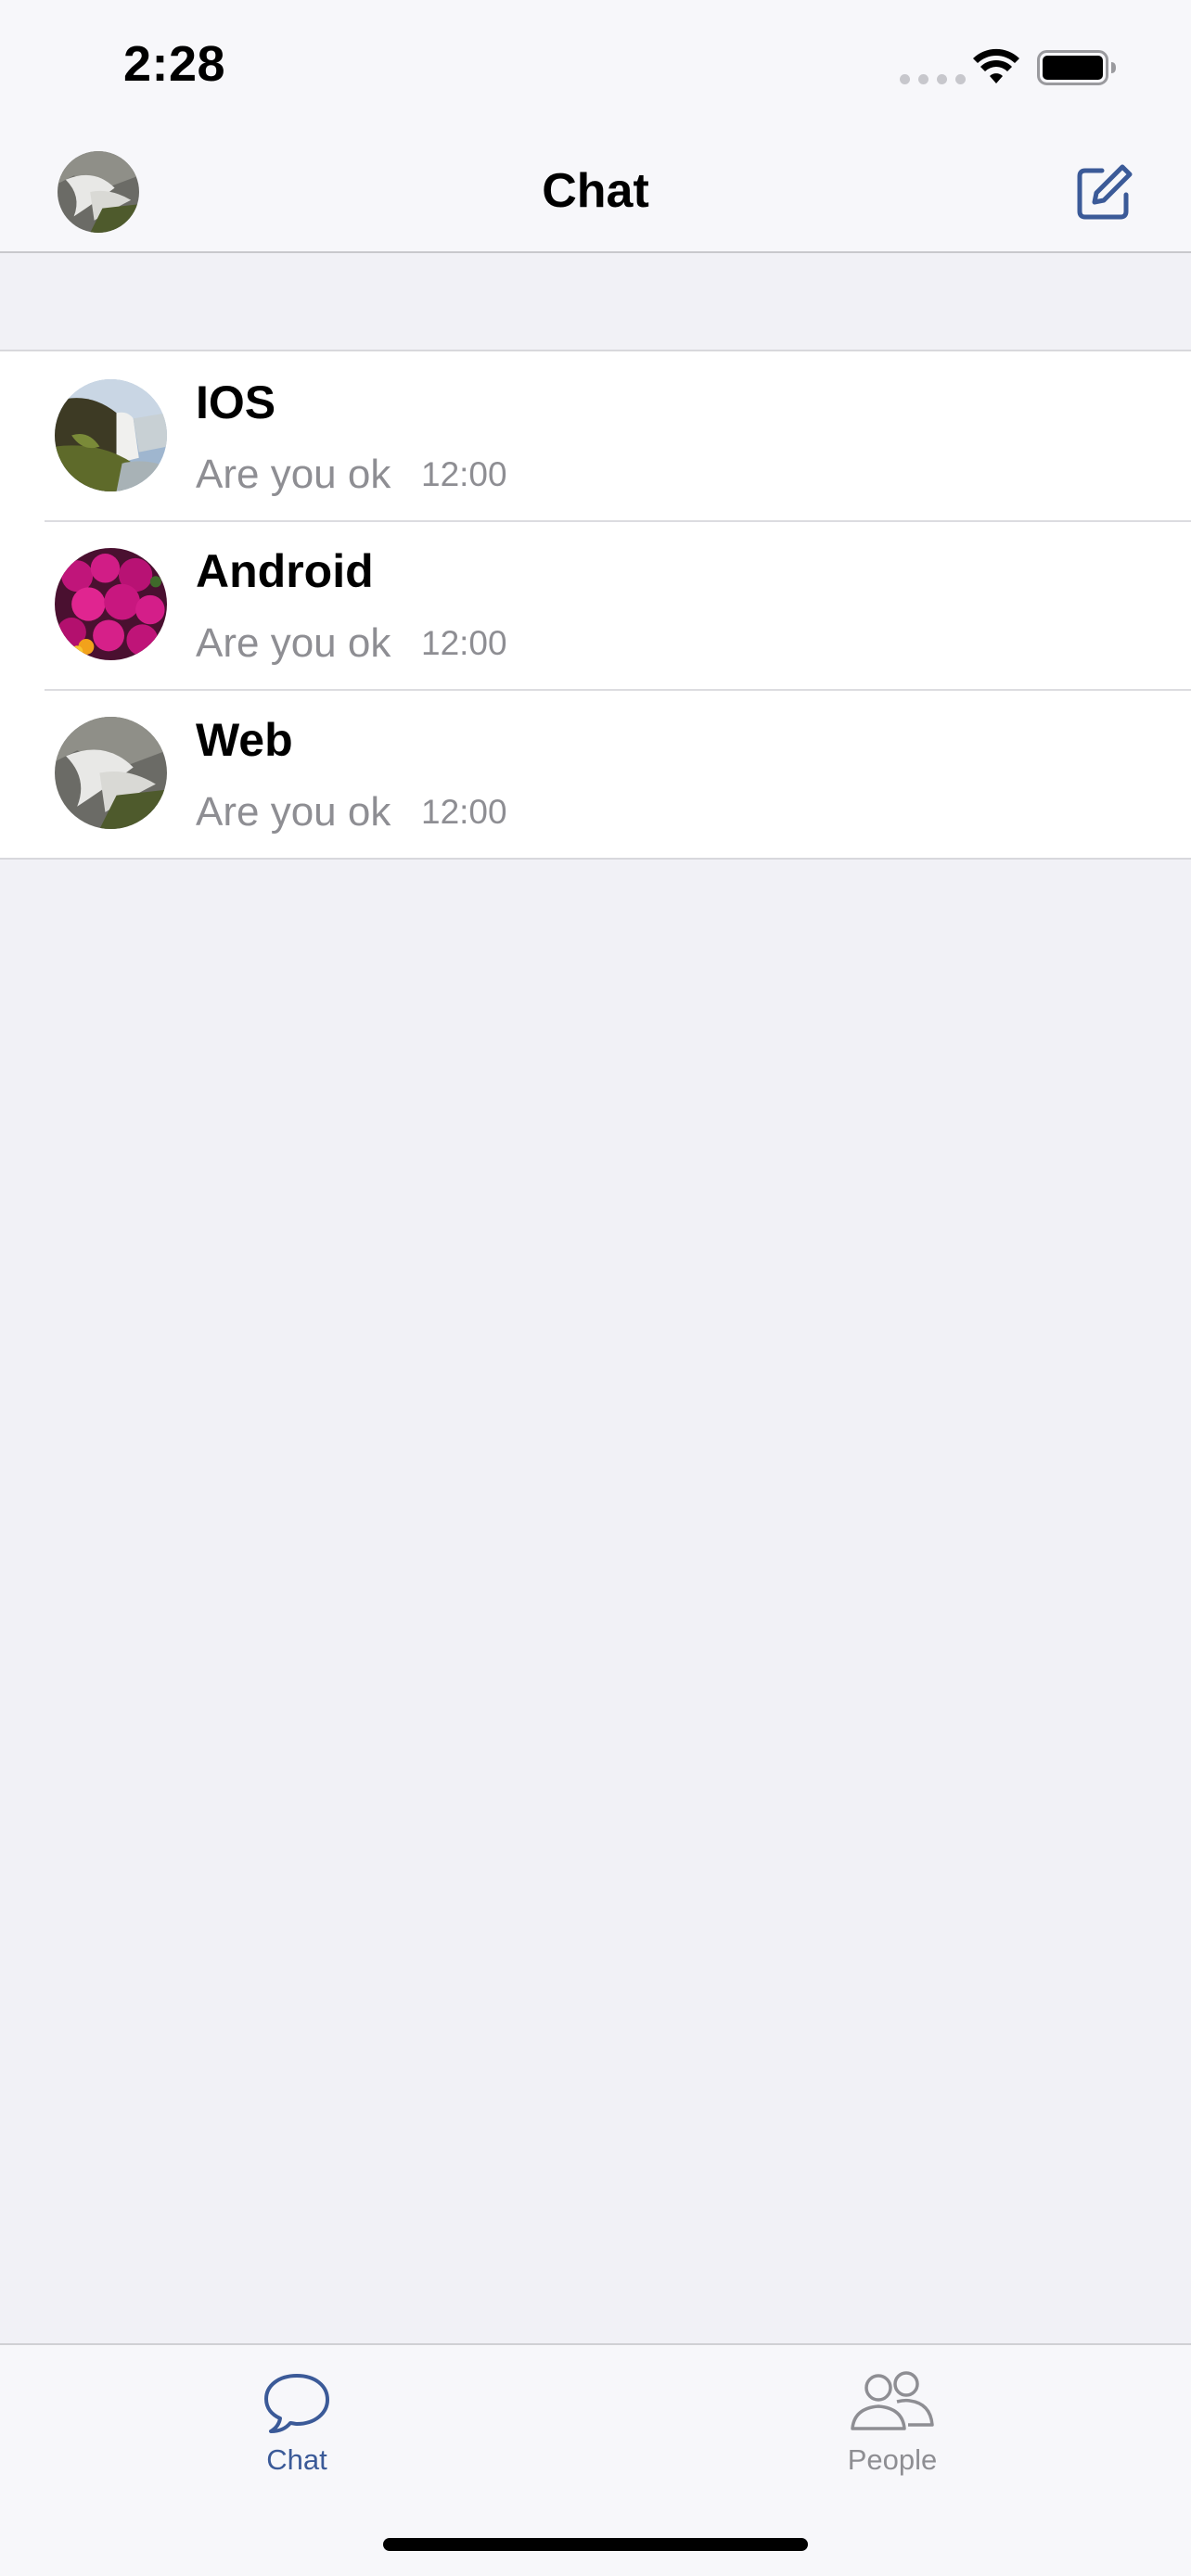 The width and height of the screenshot is (1191, 2576). I want to click on cellular-signal-icon, so click(933, 79).